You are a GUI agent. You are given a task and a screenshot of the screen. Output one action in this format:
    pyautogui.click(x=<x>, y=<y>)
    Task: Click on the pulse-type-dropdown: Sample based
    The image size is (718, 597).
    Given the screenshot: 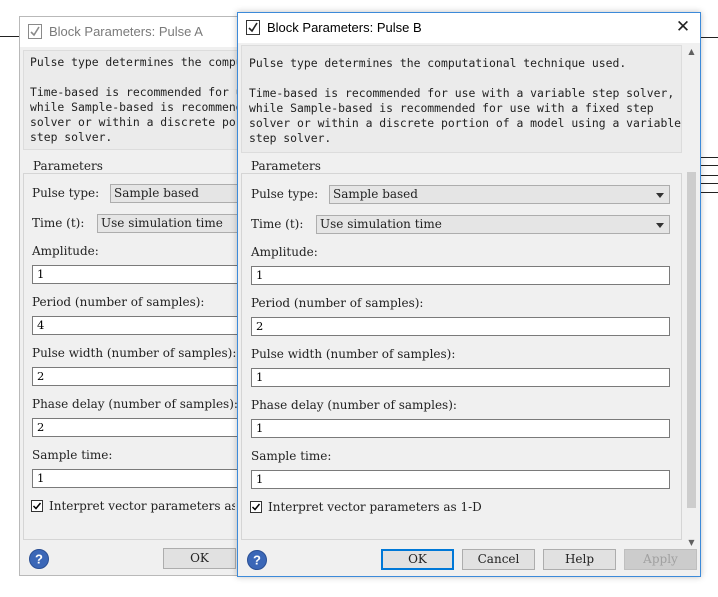 What is the action you would take?
    pyautogui.click(x=499, y=194)
    